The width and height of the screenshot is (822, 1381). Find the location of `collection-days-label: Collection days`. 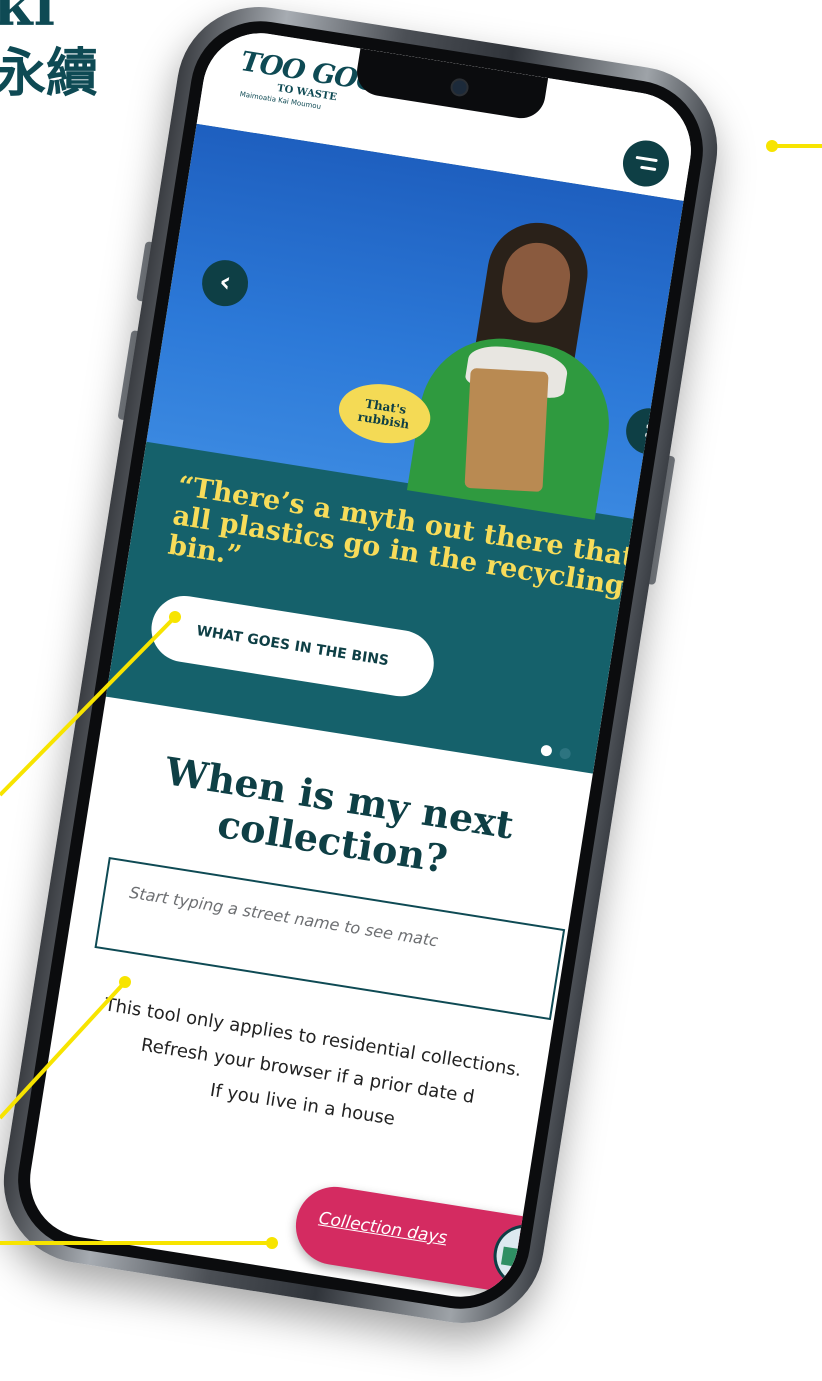

collection-days-label: Collection days is located at coordinates (383, 1228).